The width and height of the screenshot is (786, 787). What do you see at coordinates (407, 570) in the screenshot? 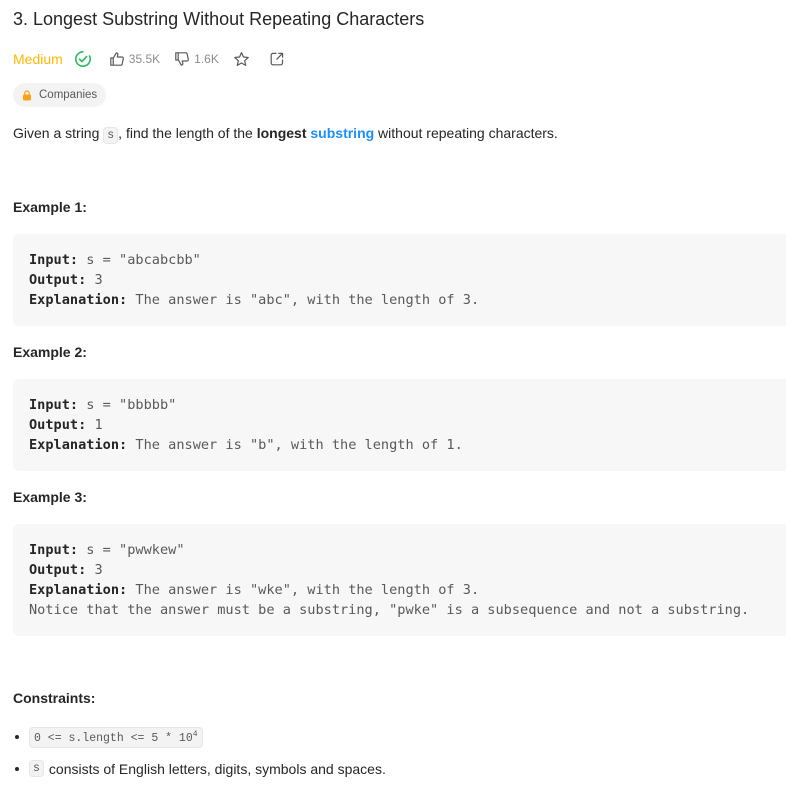
I see `example-3-output-line: Output: 3` at bounding box center [407, 570].